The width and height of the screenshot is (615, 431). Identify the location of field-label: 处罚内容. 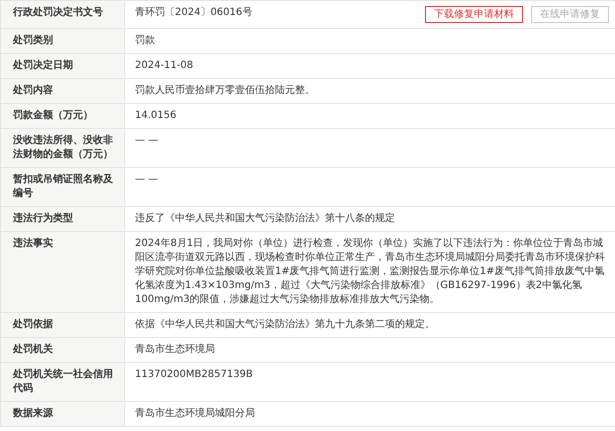
(62, 91).